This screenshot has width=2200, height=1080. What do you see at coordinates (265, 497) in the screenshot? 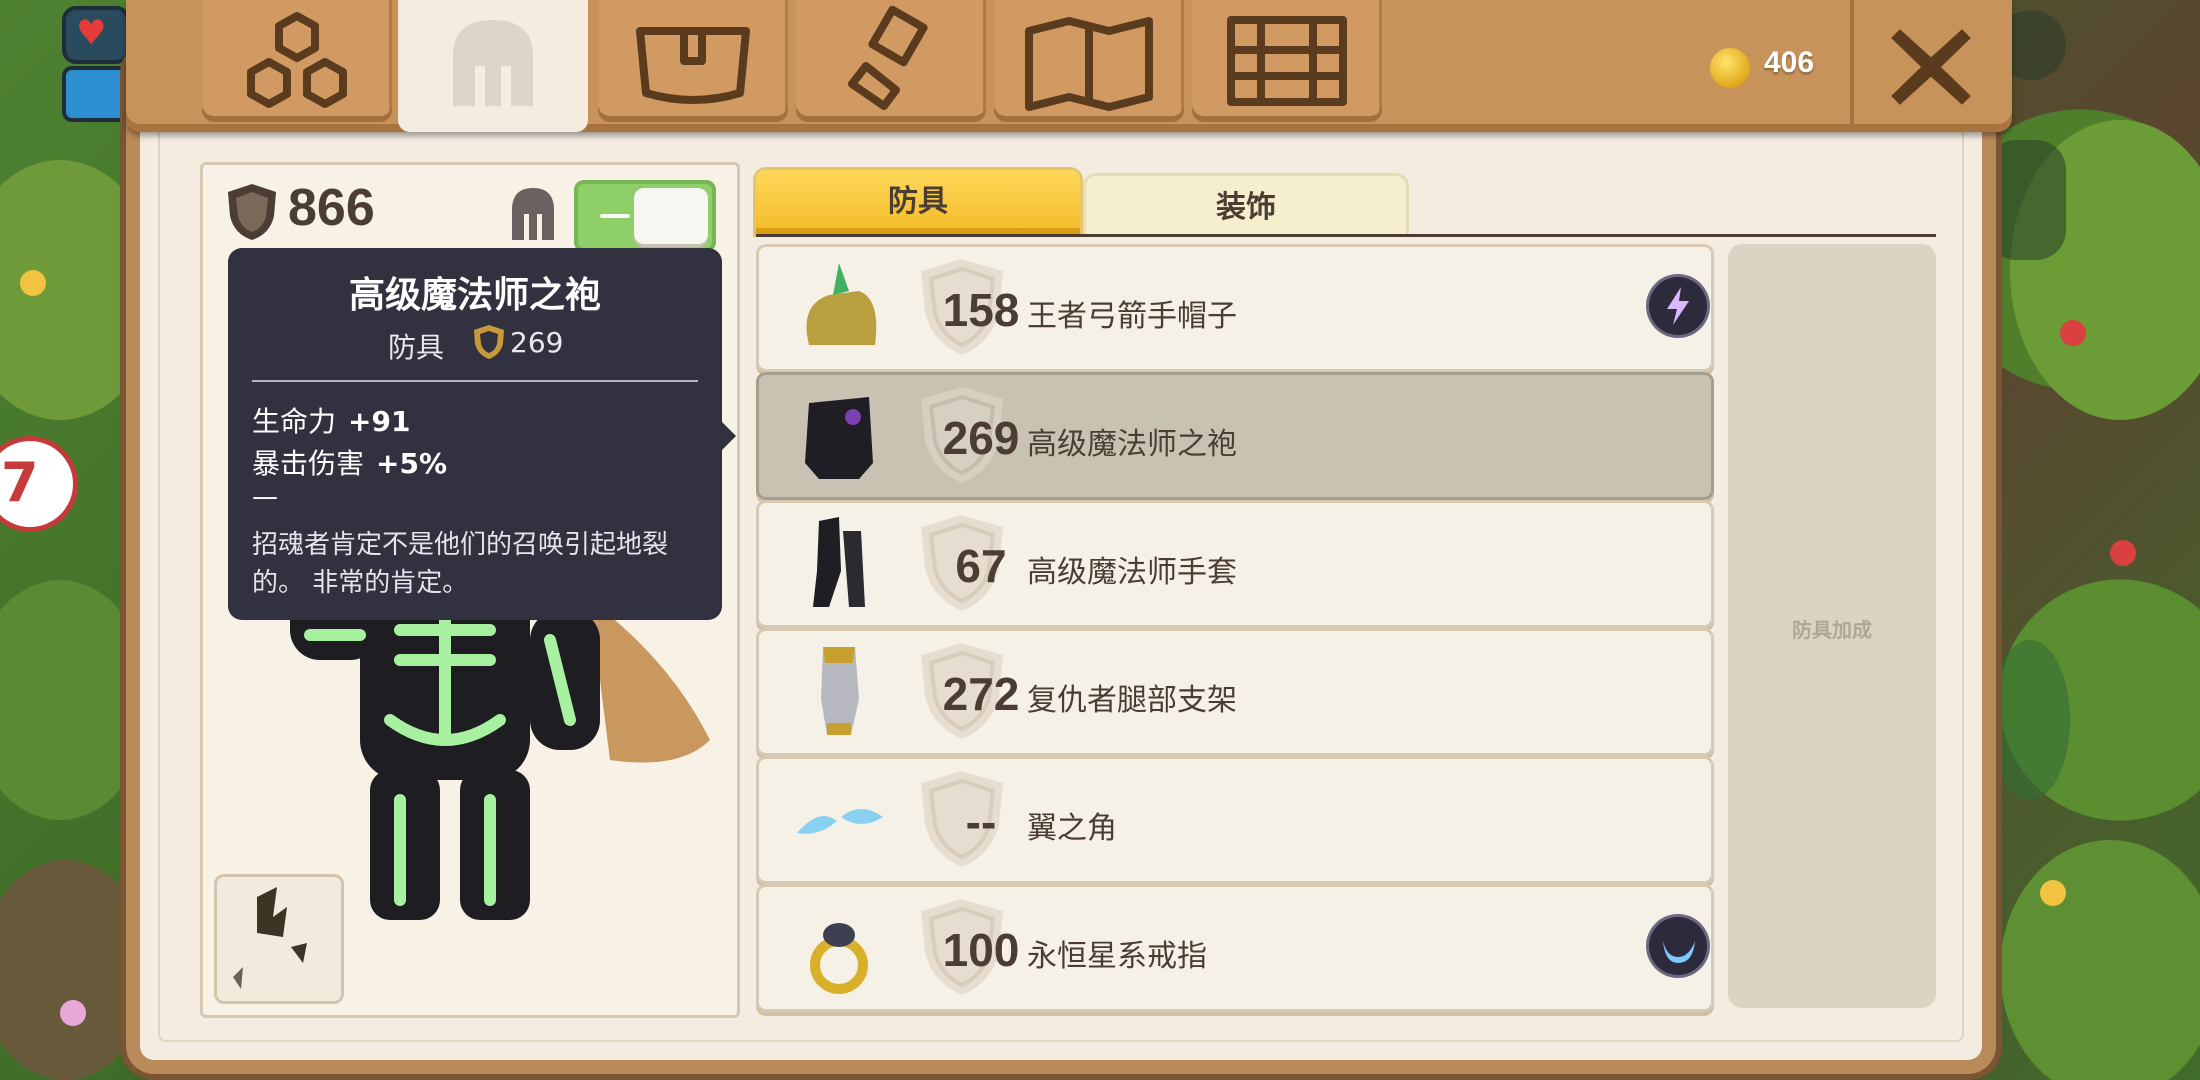
I see `tooltip-dash: —` at bounding box center [265, 497].